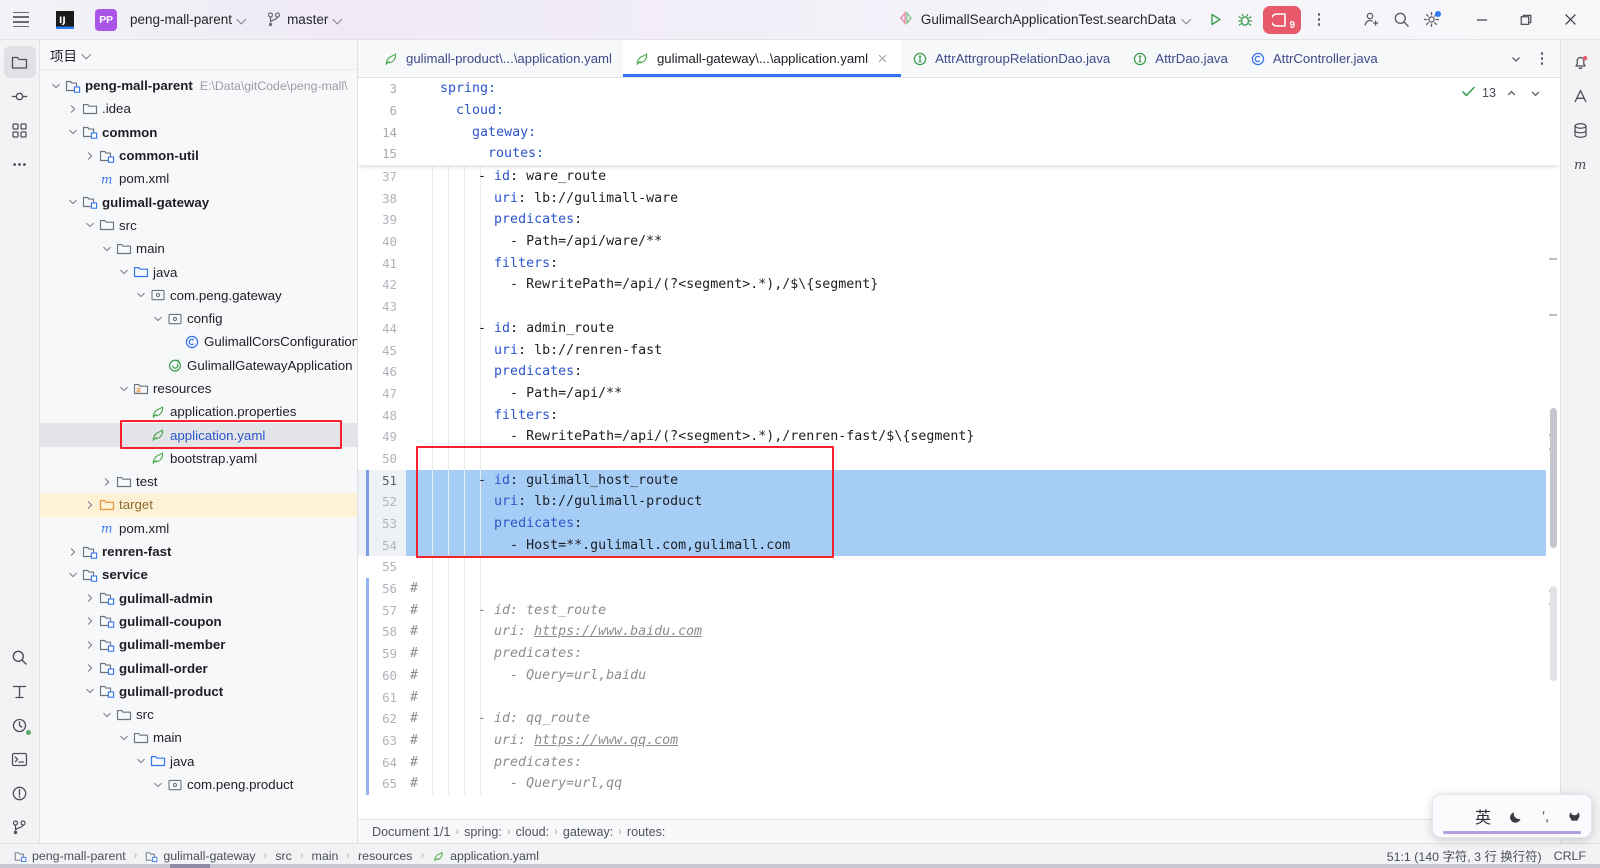  What do you see at coordinates (483, 832) in the screenshot?
I see `breadcrumb-item: spring:` at bounding box center [483, 832].